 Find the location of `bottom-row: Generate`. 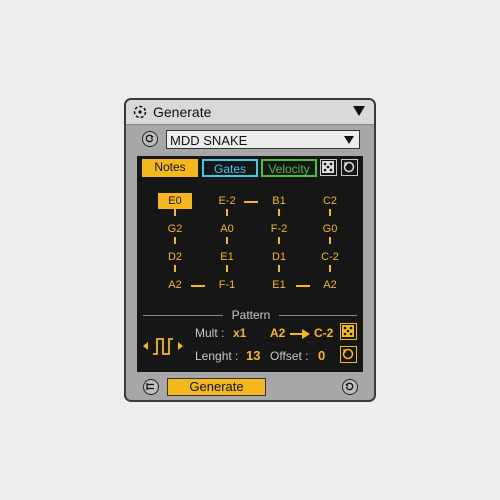

bottom-row: Generate is located at coordinates (250, 389).